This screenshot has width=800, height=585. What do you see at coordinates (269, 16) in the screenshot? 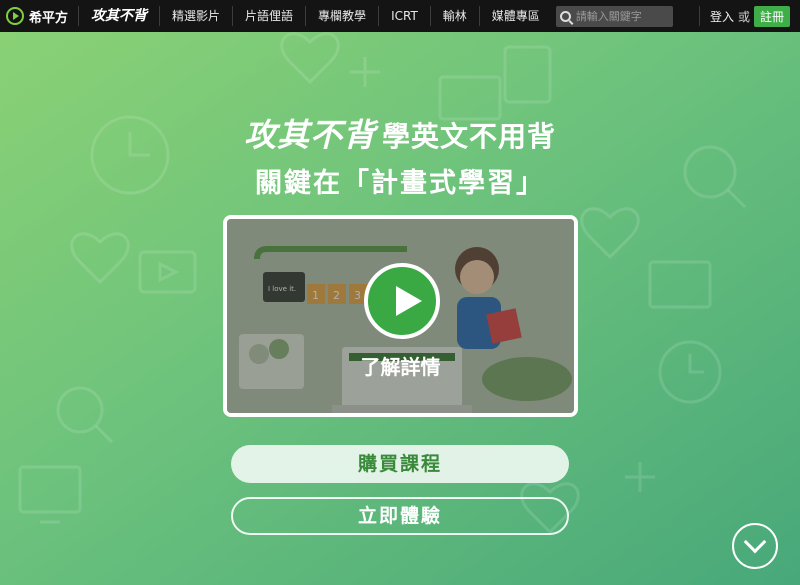
I see `nav-item-phrases: 片語俚語` at bounding box center [269, 16].